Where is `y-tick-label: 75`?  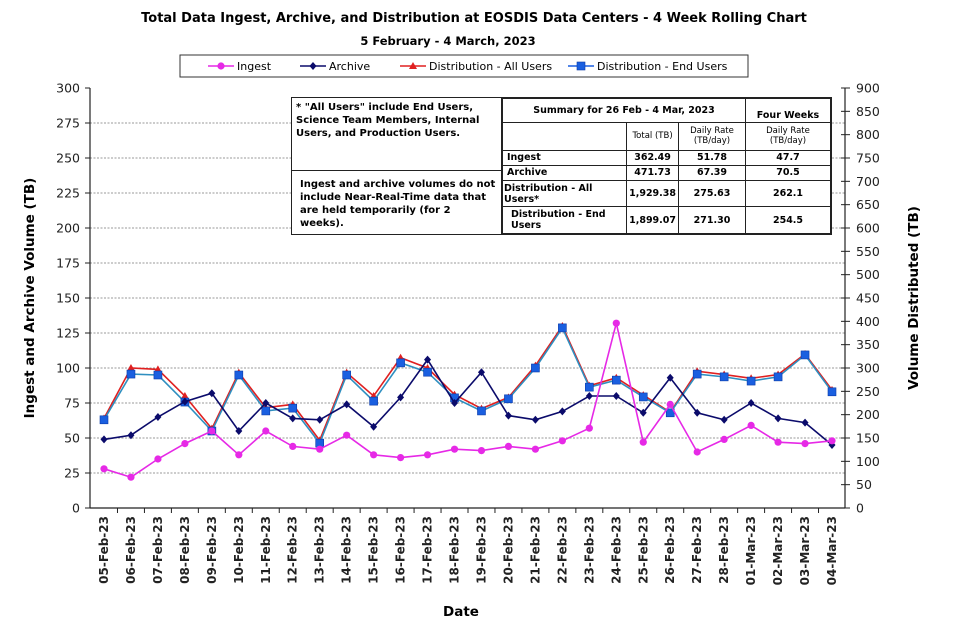
y-tick-label: 75 is located at coordinates (72, 403).